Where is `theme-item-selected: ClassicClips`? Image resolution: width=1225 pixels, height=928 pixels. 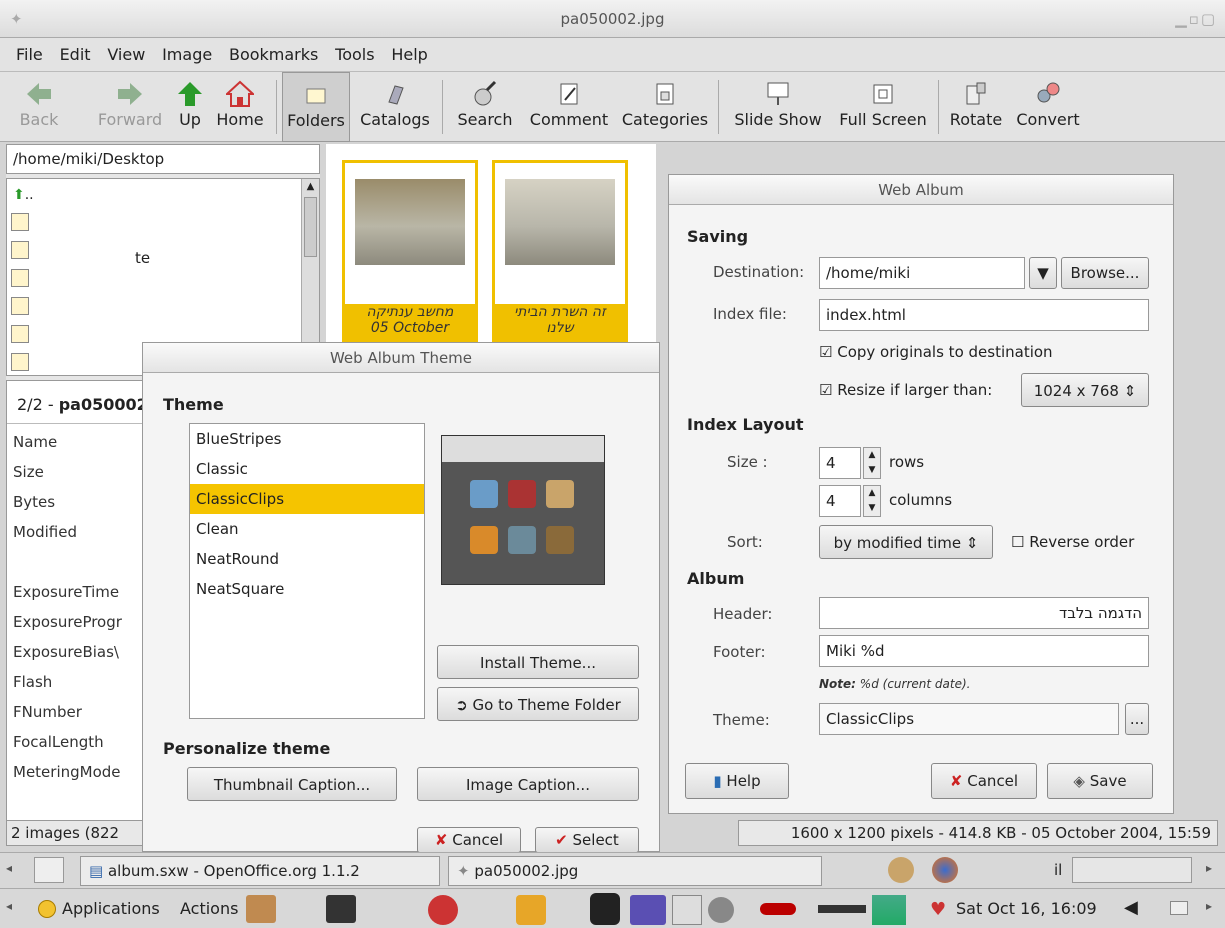
theme-item-selected: ClassicClips is located at coordinates (307, 499).